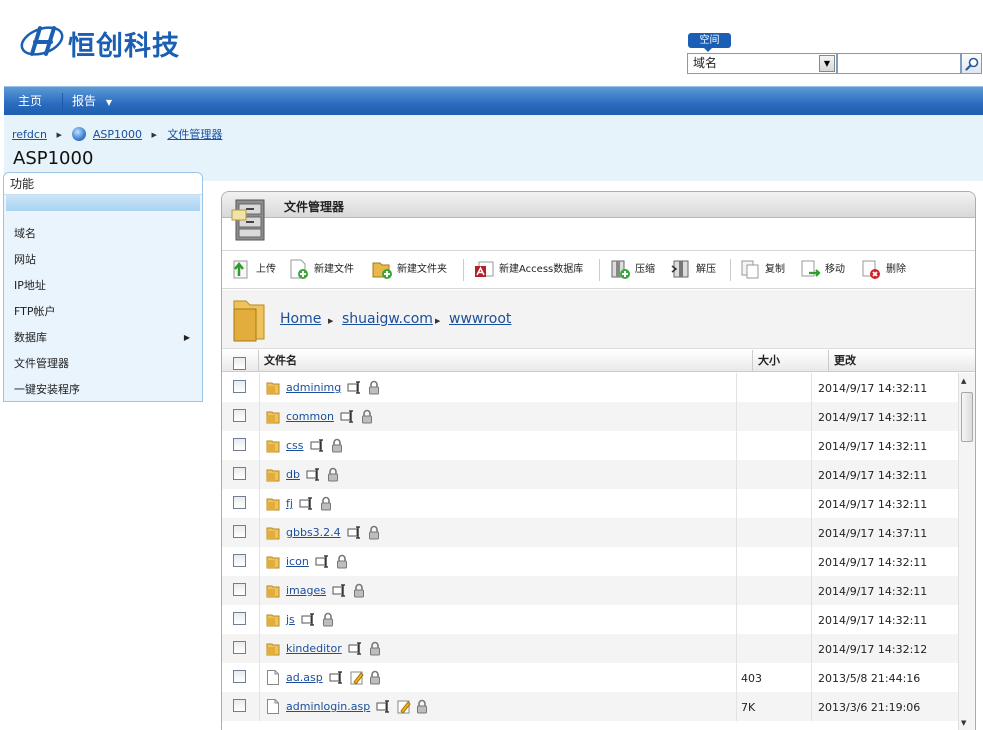 The height and width of the screenshot is (730, 983). Describe the element at coordinates (632, 271) in the screenshot. I see `compress-button: 压缩` at that location.